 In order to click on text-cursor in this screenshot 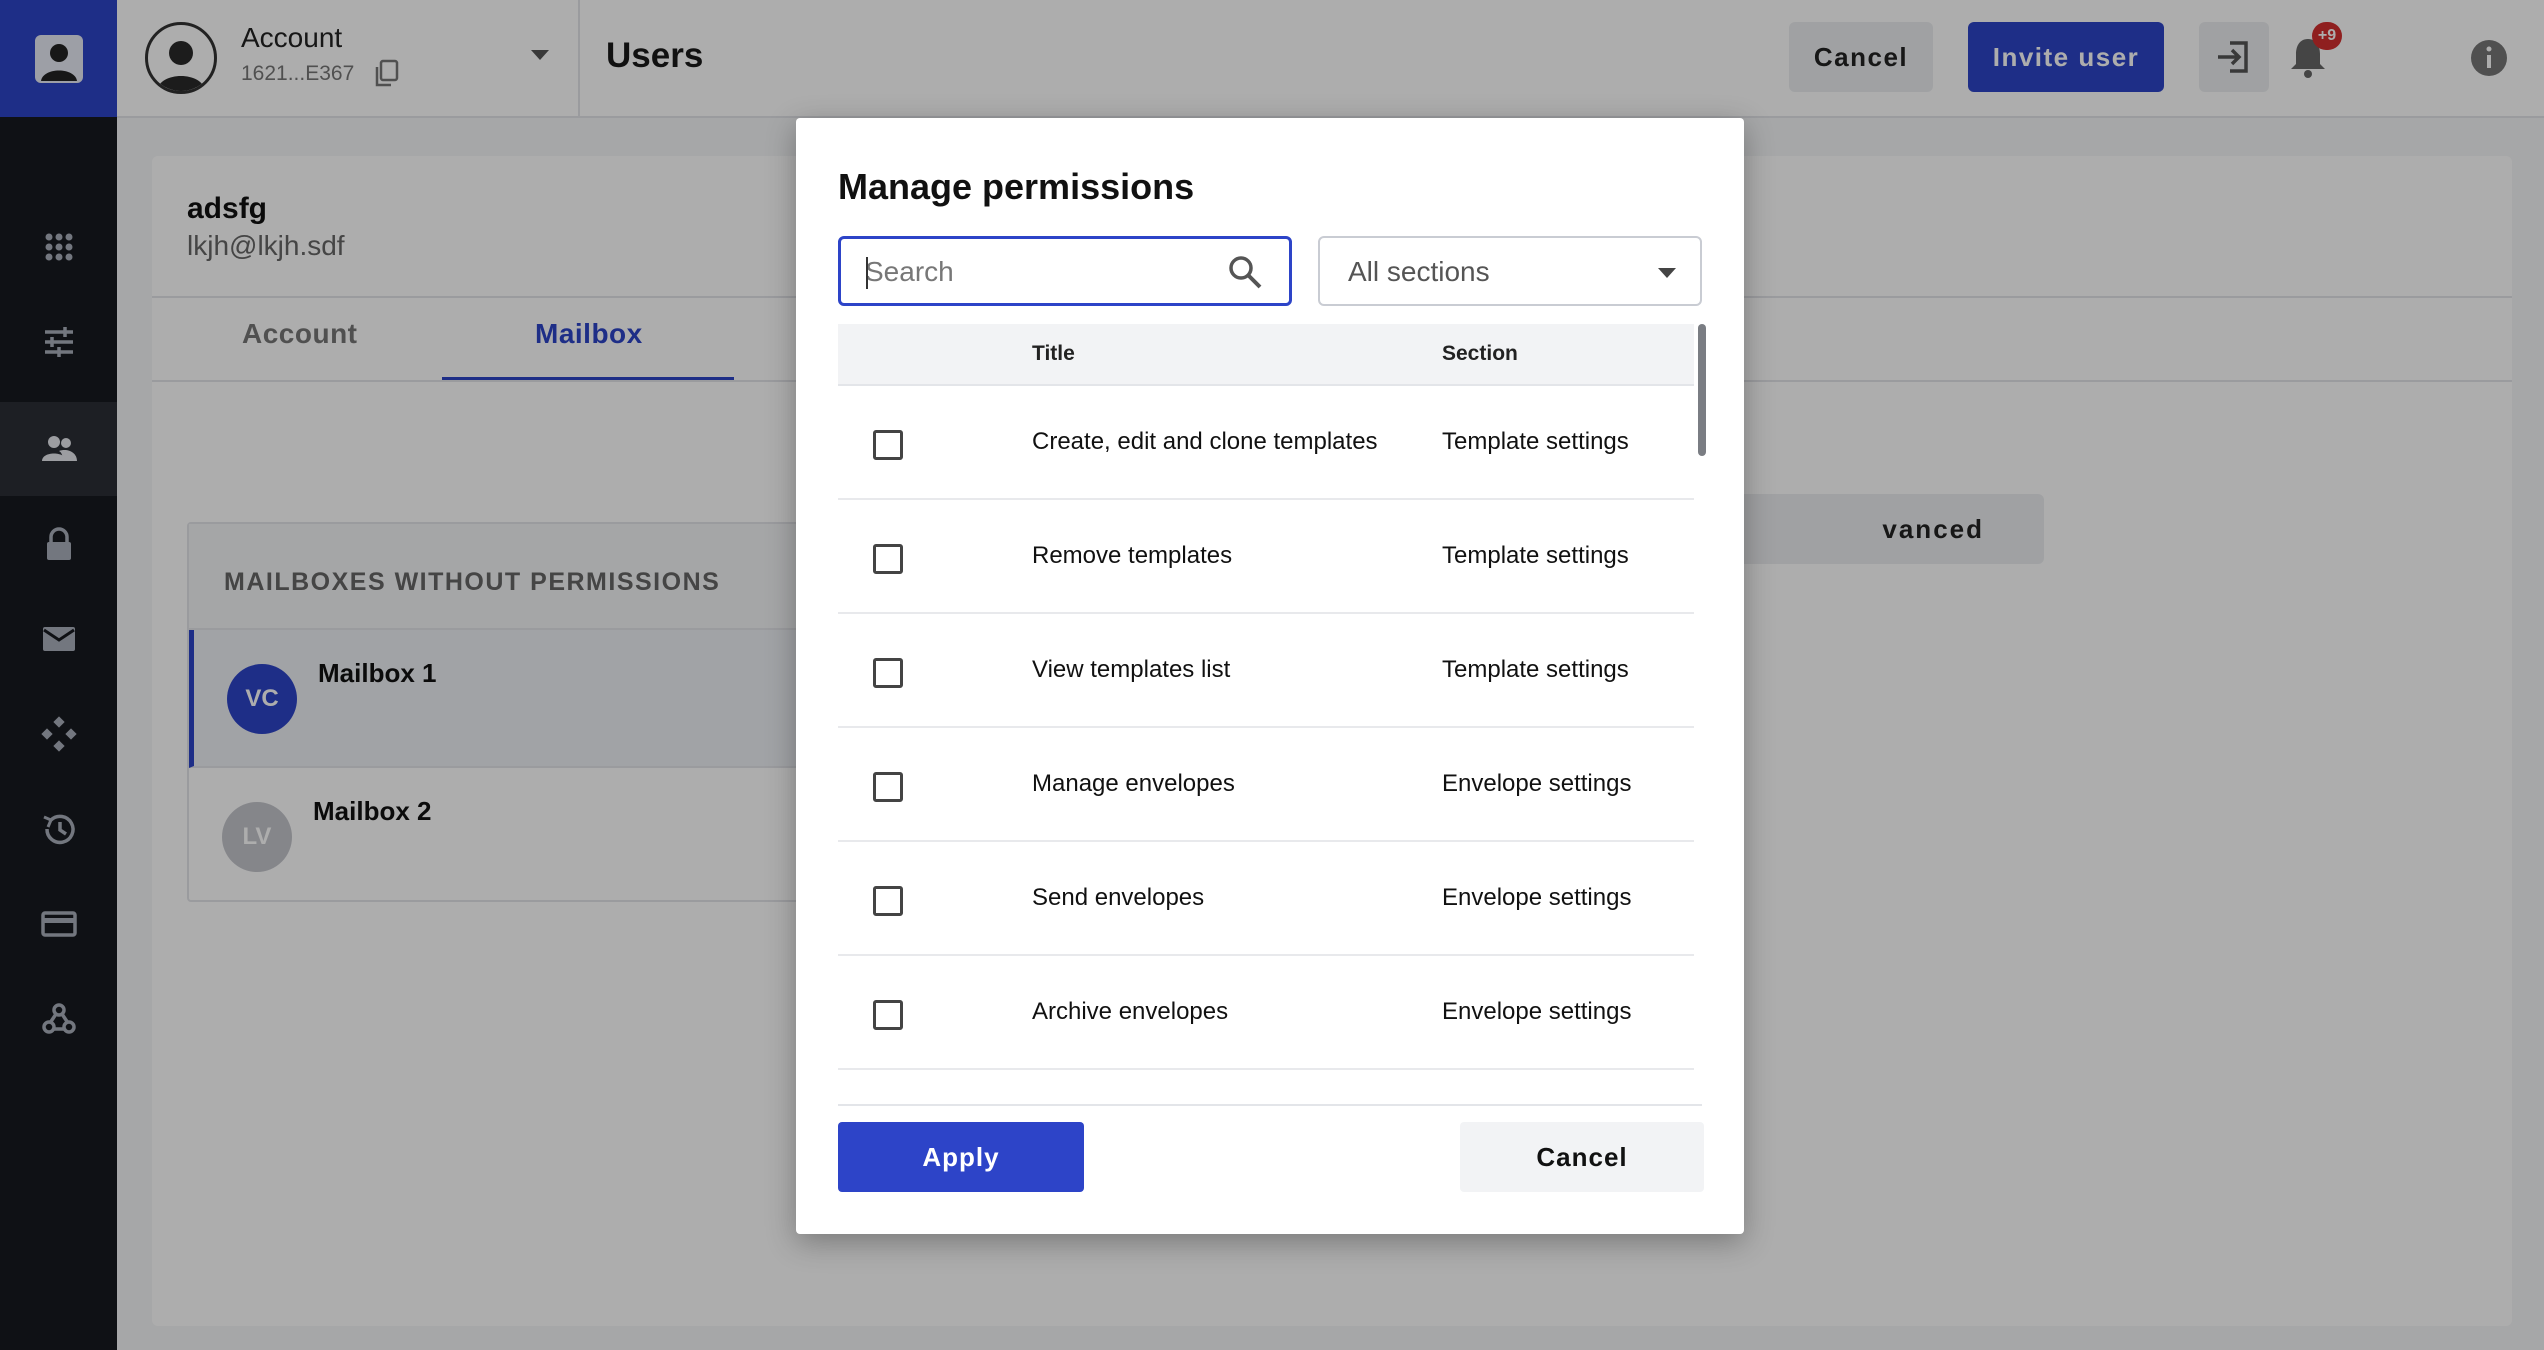, I will do `click(867, 273)`.